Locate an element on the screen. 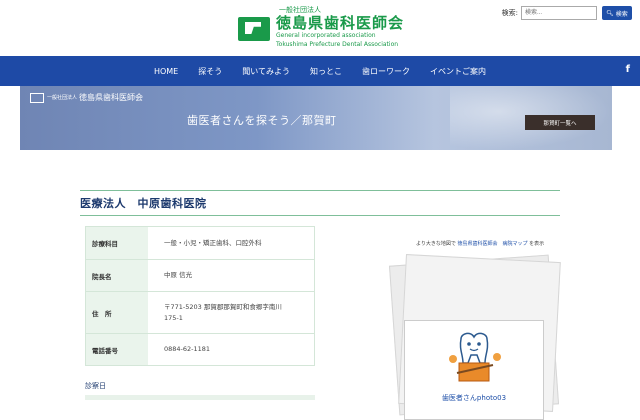 This screenshot has height=420, width=640. table-row: 住 所 〒771-5203 那賀郡那賀町和食郷字南川 175-1 is located at coordinates (200, 313).